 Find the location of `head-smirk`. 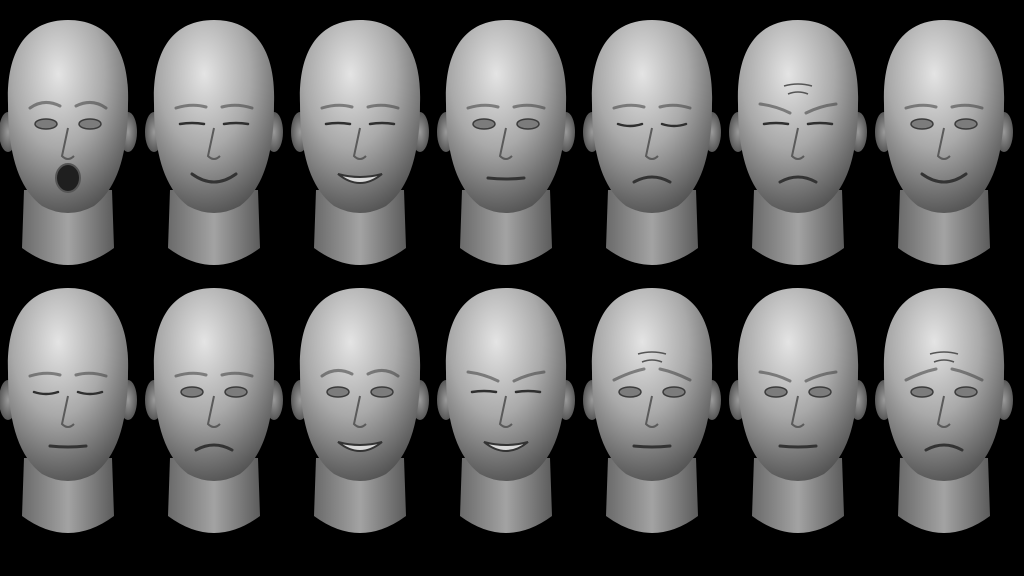

head-smirk is located at coordinates (944, 142).